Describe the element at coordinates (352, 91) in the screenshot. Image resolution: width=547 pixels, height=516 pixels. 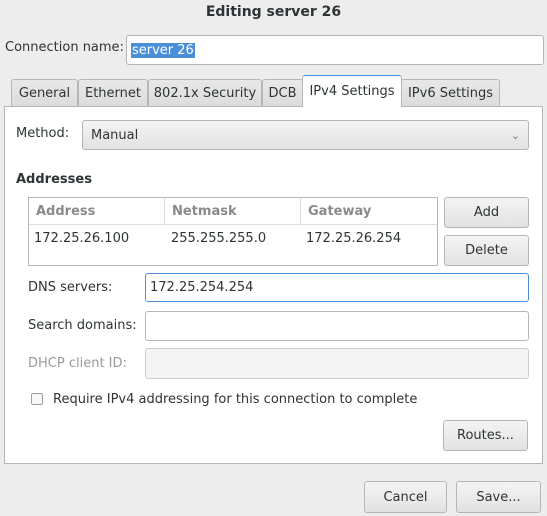
I see `tab-ipv4-settings: IPv4 Settings` at that location.